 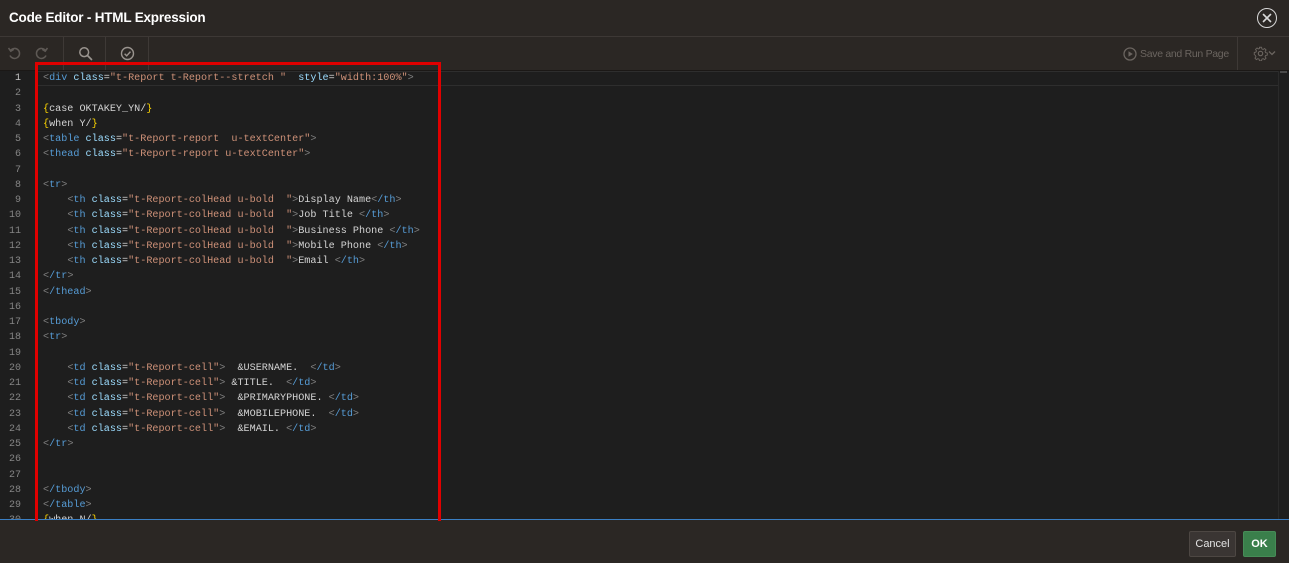 What do you see at coordinates (14, 338) in the screenshot?
I see `line-number: 18` at bounding box center [14, 338].